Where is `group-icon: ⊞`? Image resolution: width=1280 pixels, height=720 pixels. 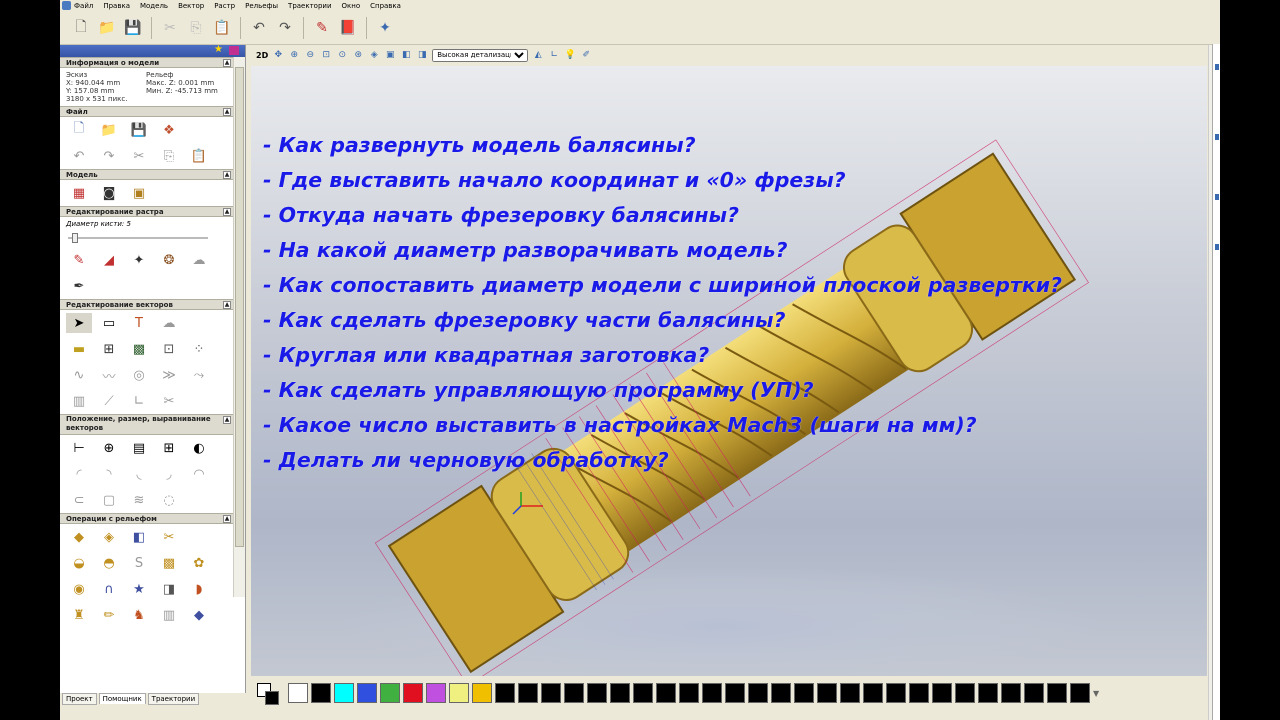 group-icon: ⊞ is located at coordinates (169, 448).